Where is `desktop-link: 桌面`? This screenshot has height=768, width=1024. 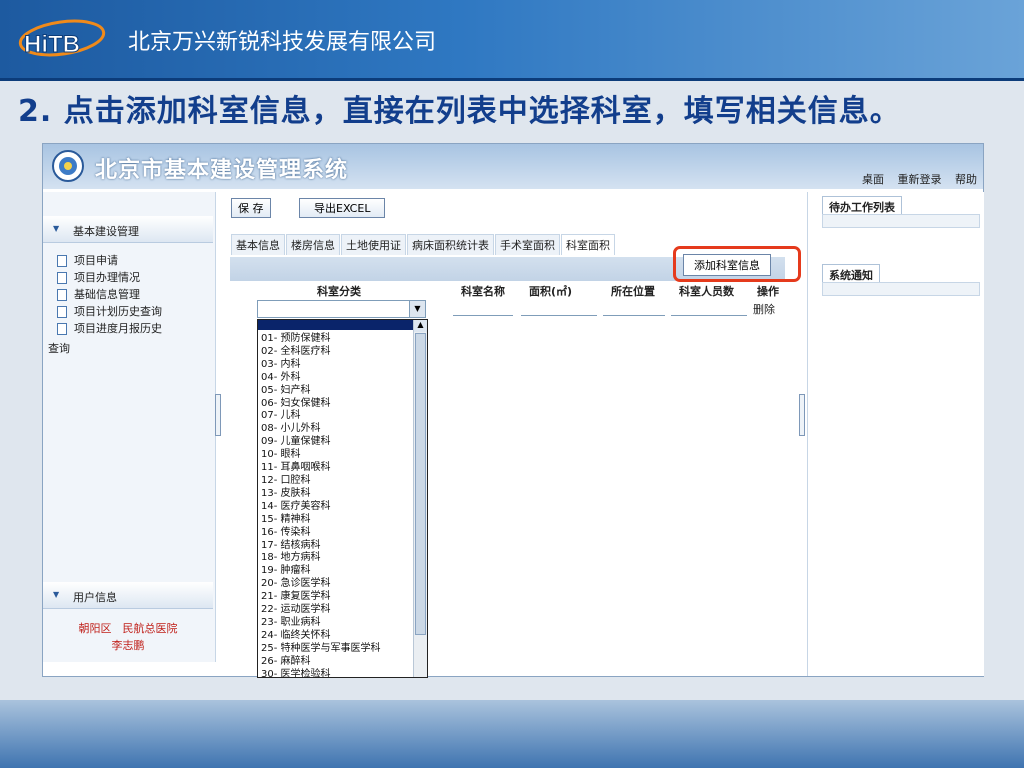 desktop-link: 桌面 is located at coordinates (873, 179).